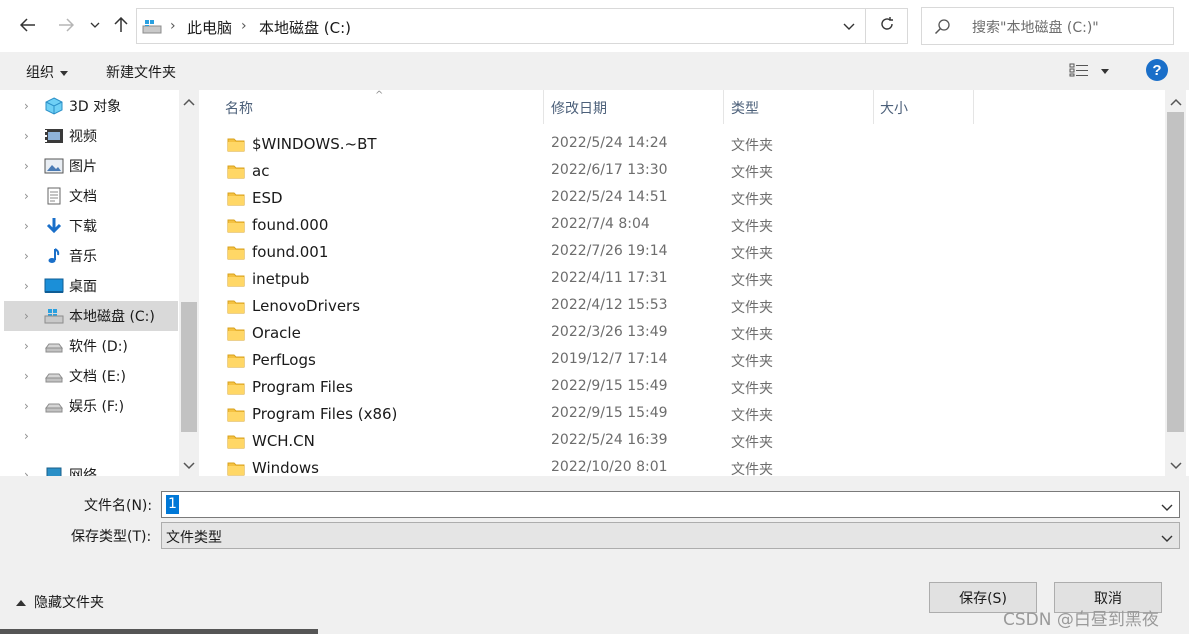 This screenshot has height=634, width=1189. Describe the element at coordinates (1167, 539) in the screenshot. I see `filetype-chevron-down-icon` at that location.